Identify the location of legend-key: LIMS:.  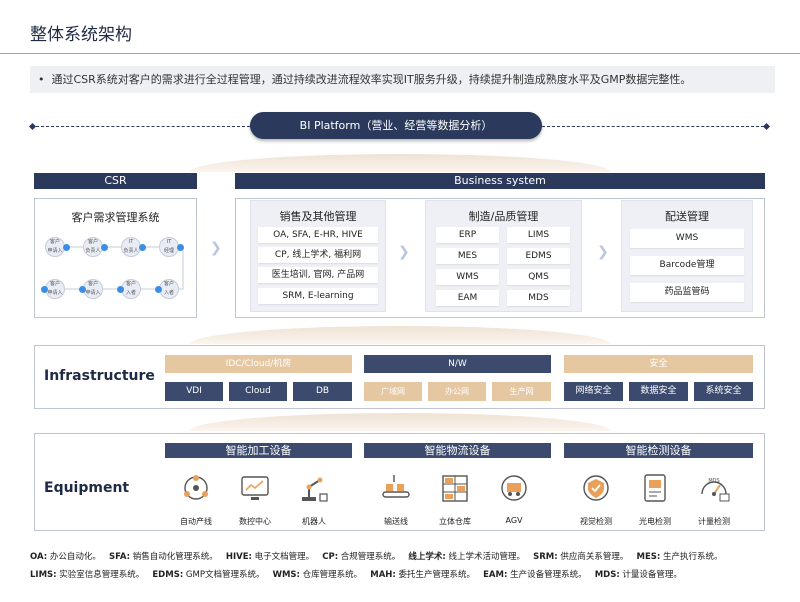
(43, 575).